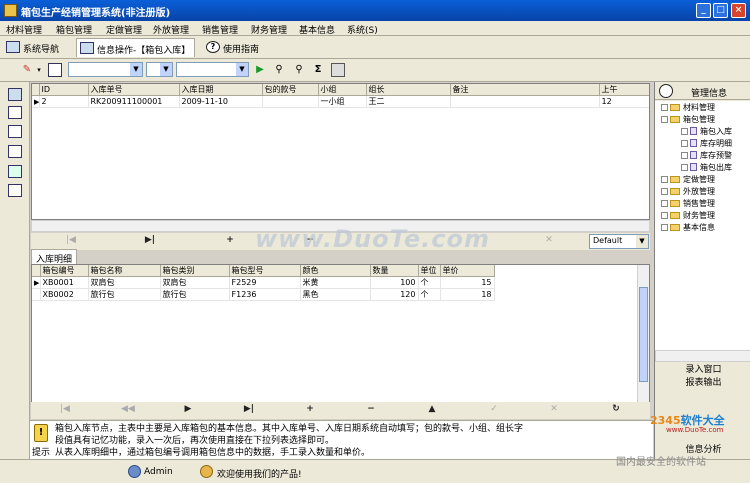 The height and width of the screenshot is (483, 750). I want to click on table-cell: 一小组, so click(342, 101).